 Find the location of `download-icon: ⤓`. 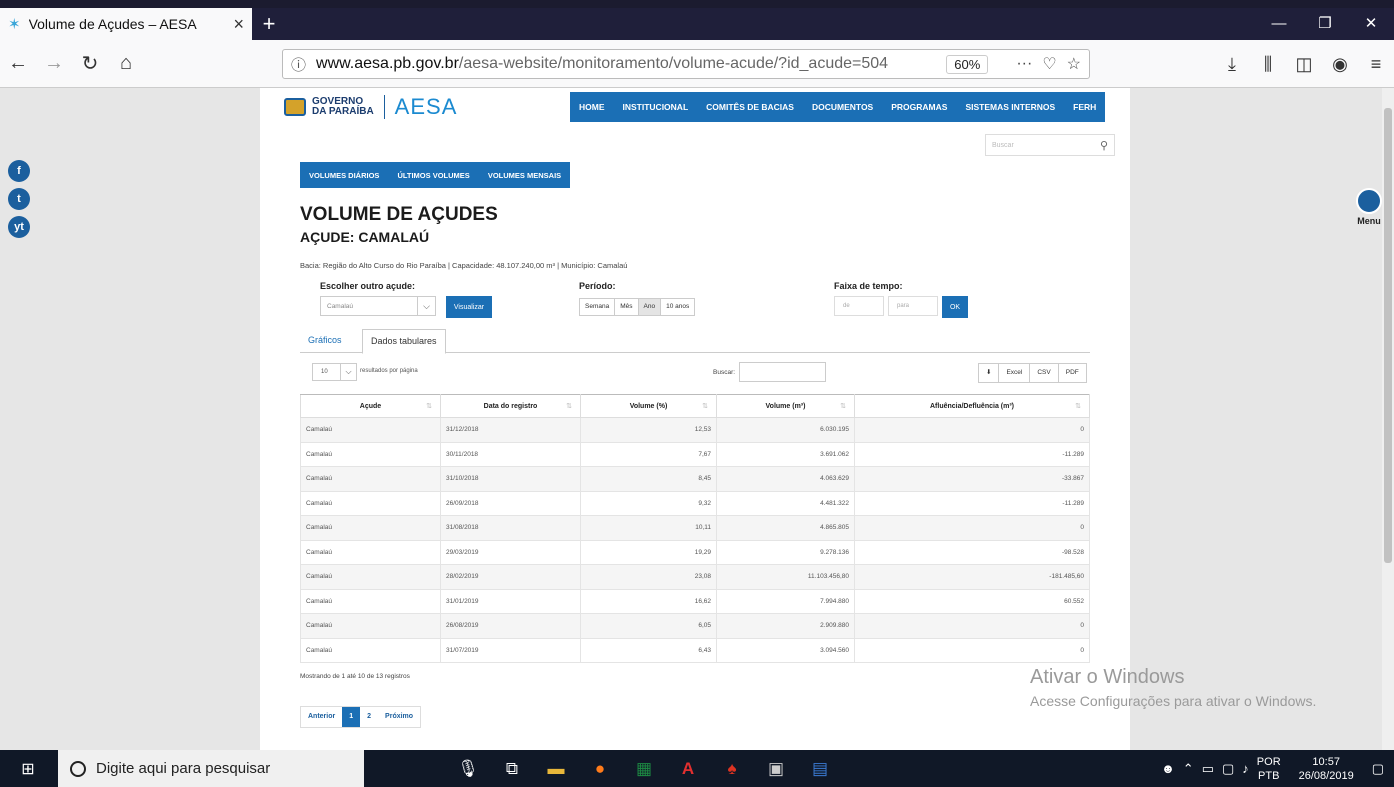

download-icon: ⤓ is located at coordinates (1232, 64).